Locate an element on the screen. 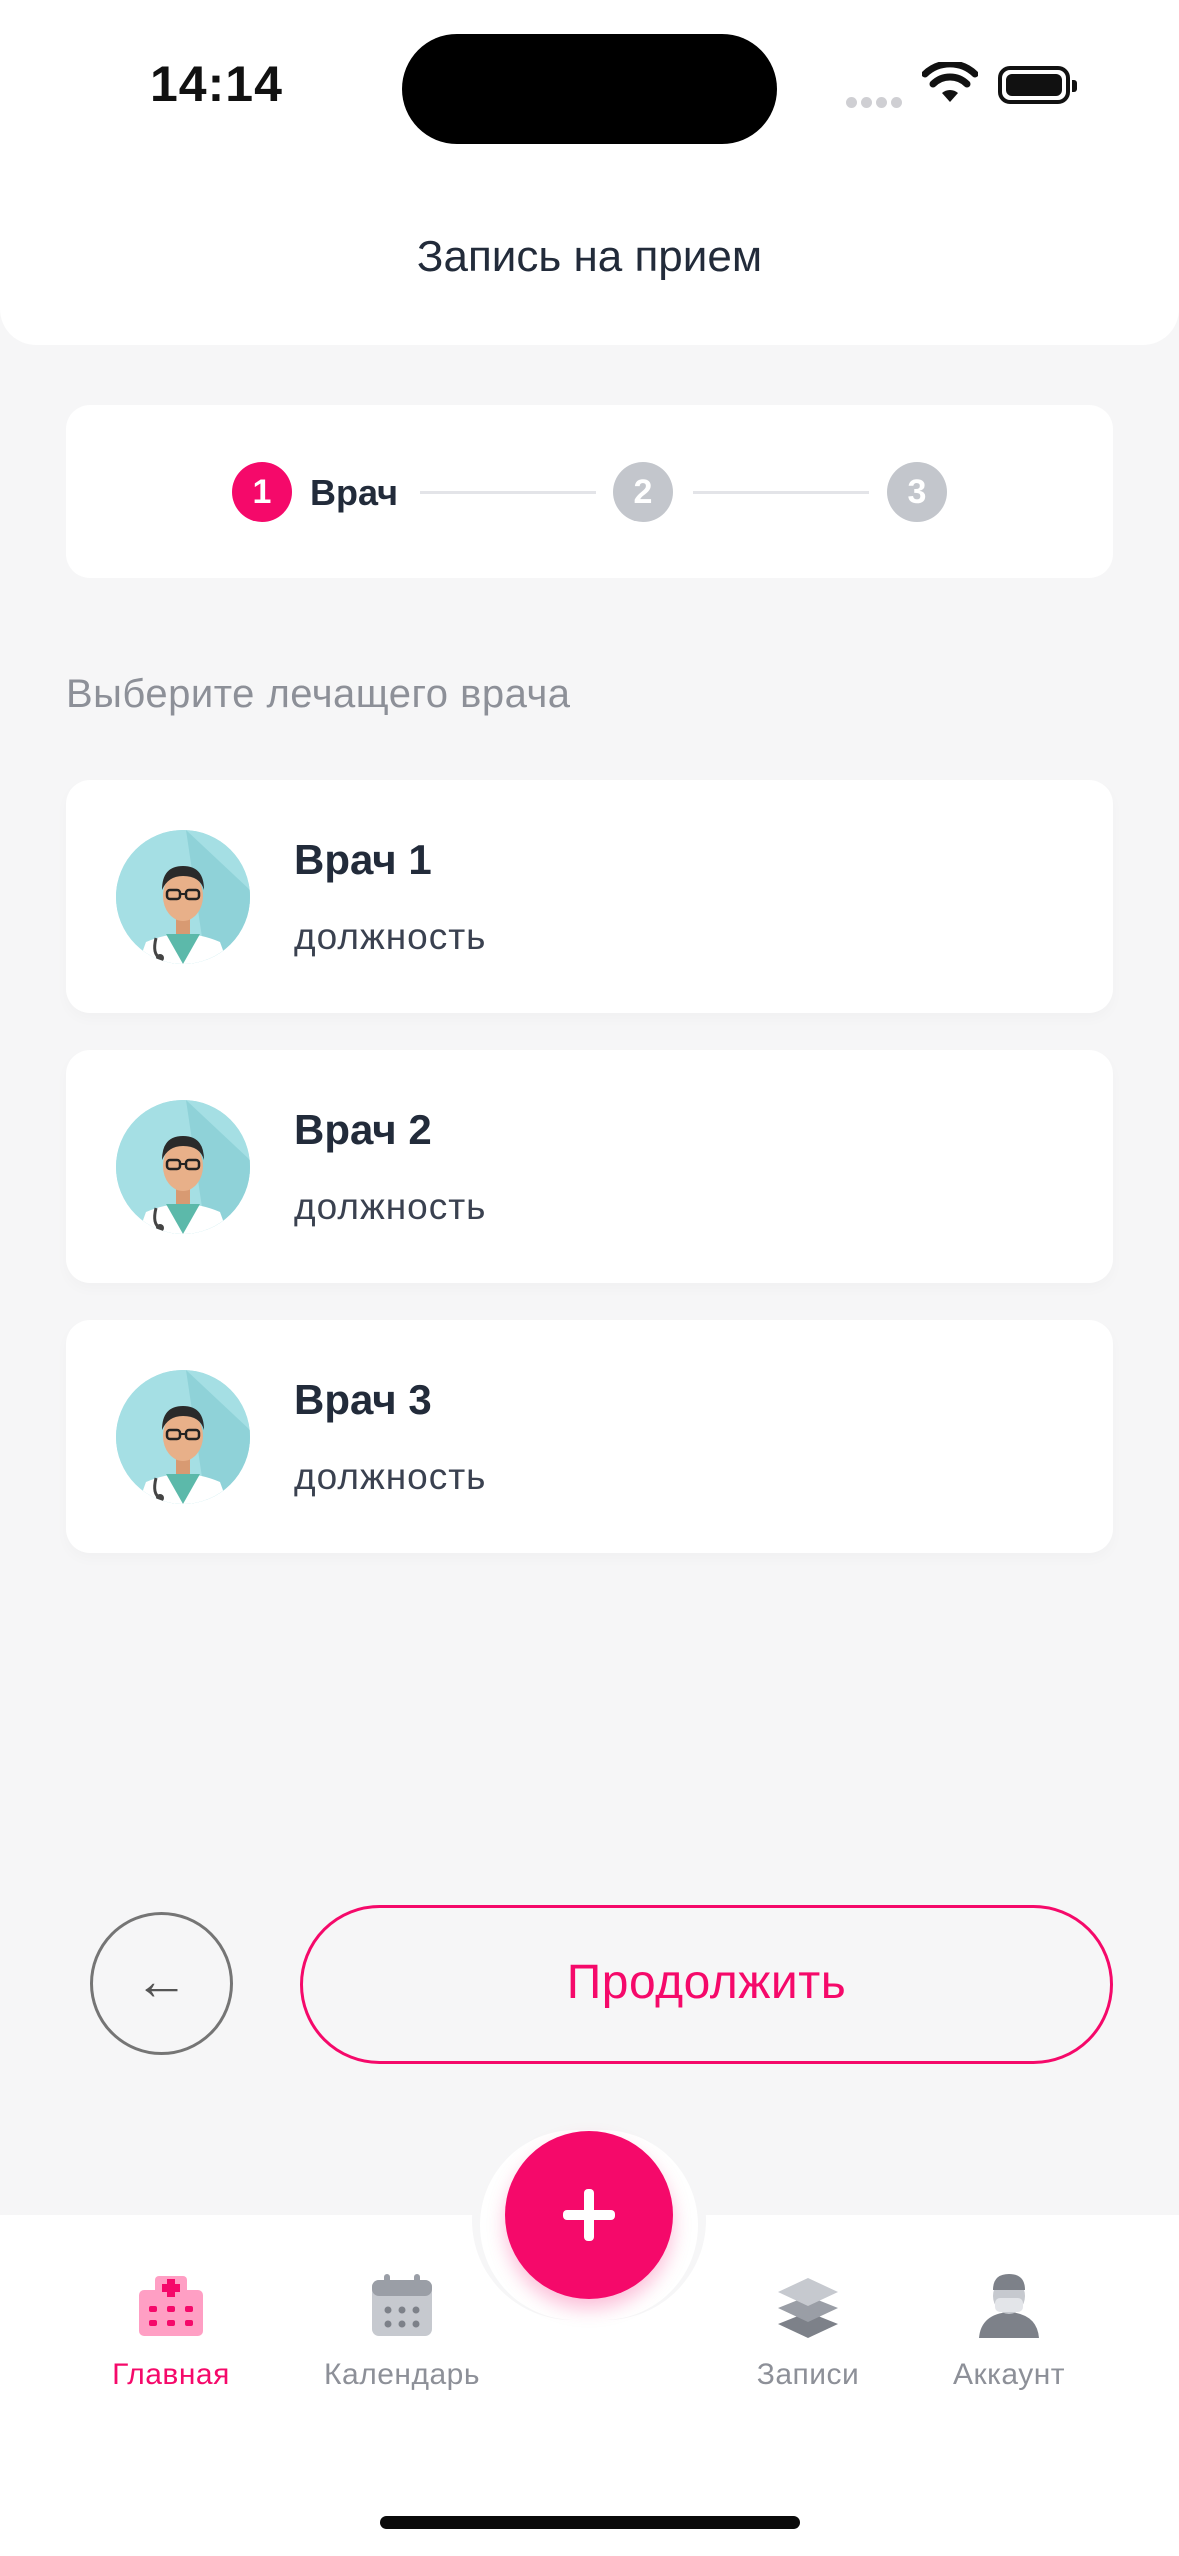 This screenshot has height=2556, width=1179. tab-calendar: Календарь is located at coordinates (402, 2331).